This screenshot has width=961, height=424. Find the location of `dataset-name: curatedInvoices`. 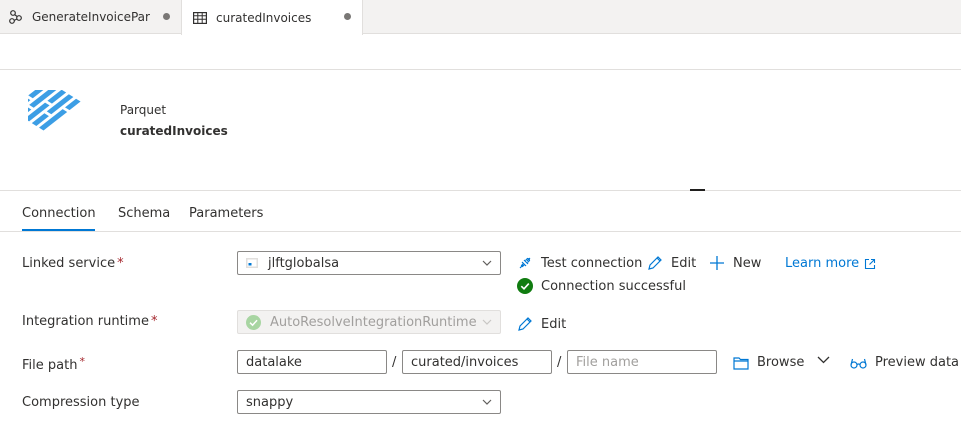

dataset-name: curatedInvoices is located at coordinates (174, 131).